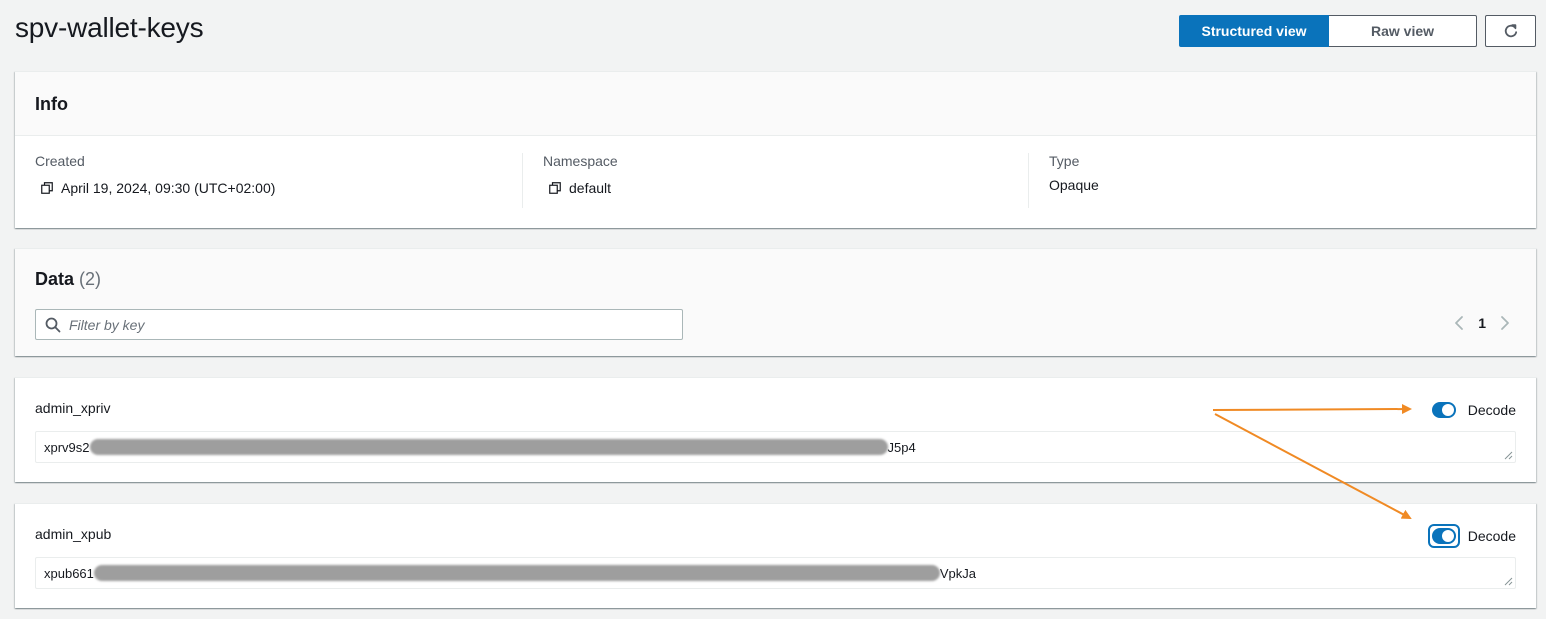 Image resolution: width=1546 pixels, height=619 pixels. I want to click on type-field: Type Opaque, so click(1074, 181).